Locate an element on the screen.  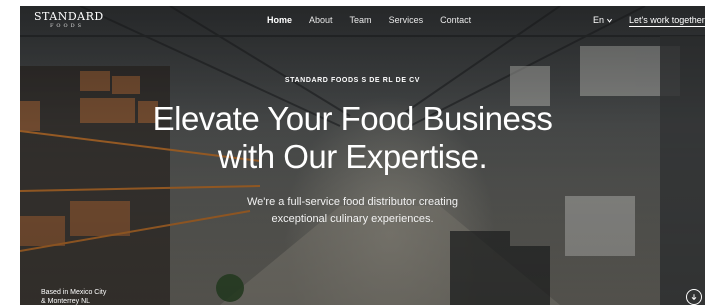
brand-name: STANDARD is located at coordinates (69, 16).